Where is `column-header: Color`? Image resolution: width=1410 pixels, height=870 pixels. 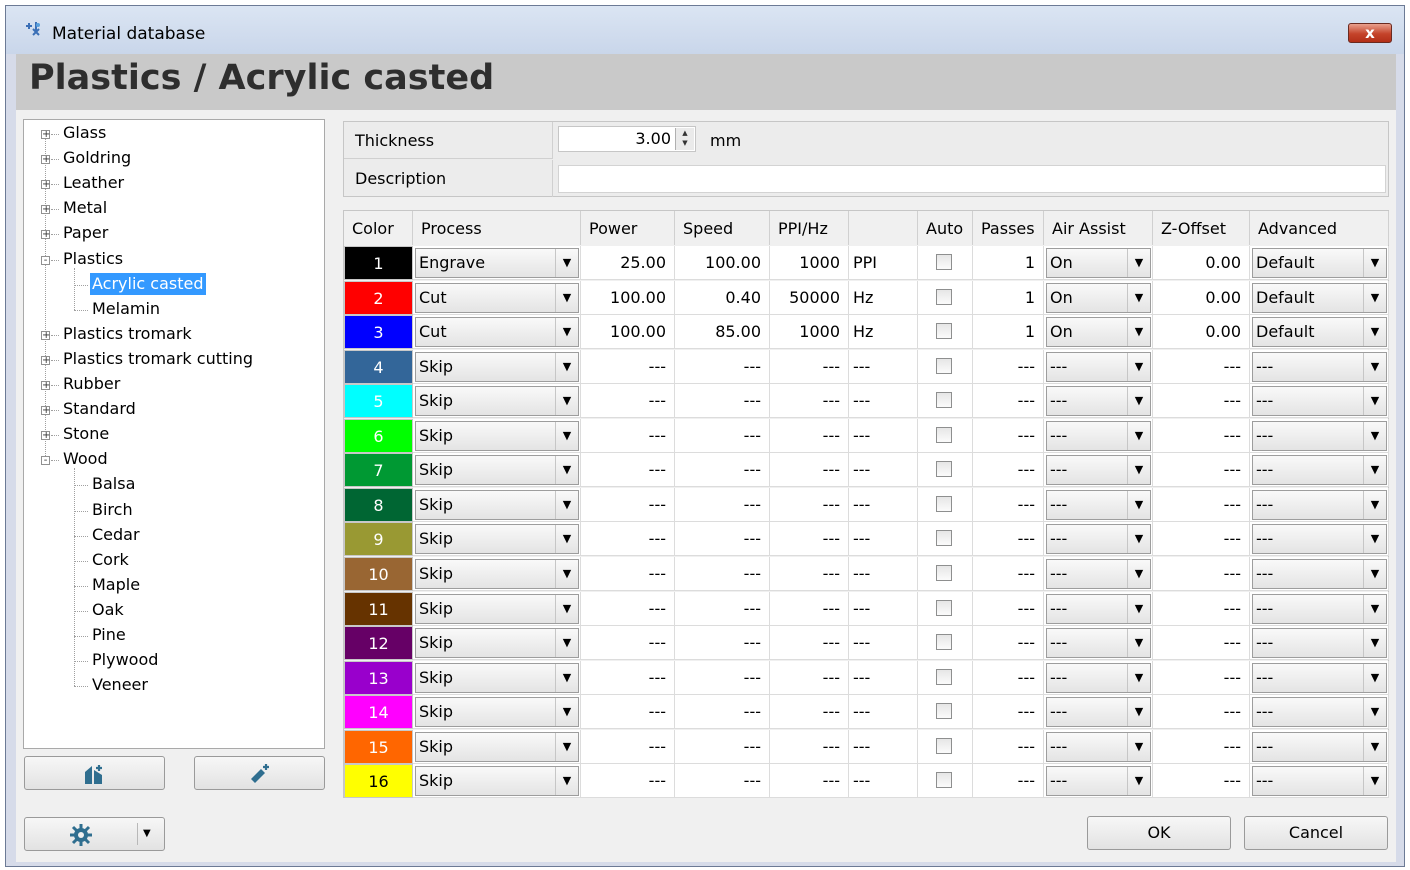 column-header: Color is located at coordinates (378, 228).